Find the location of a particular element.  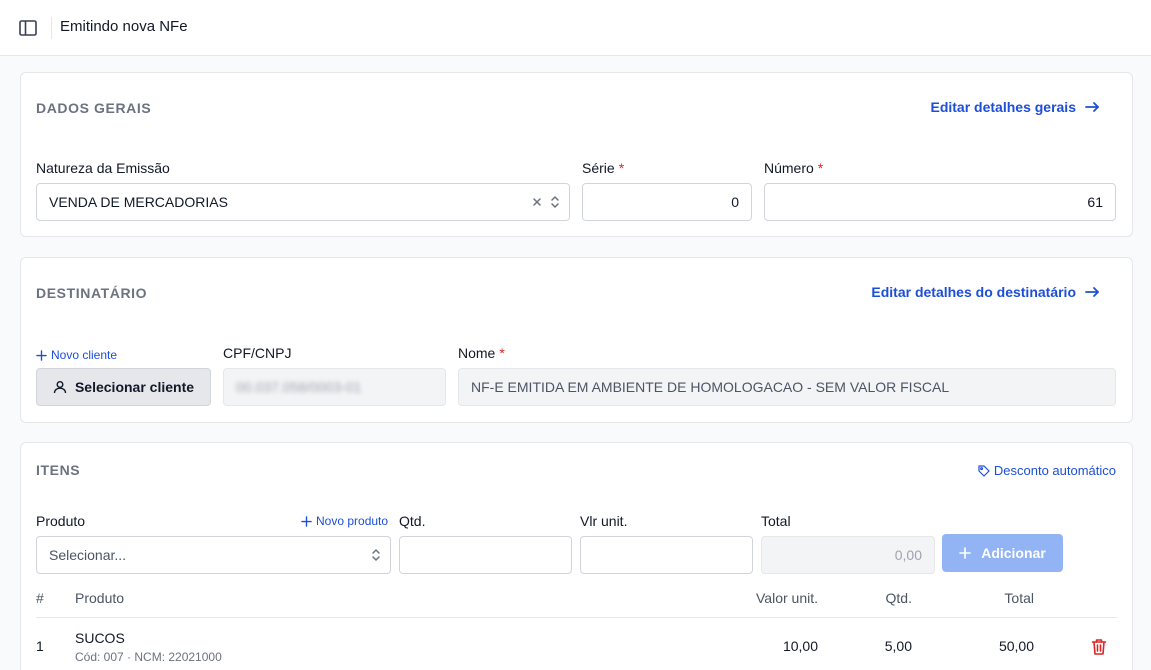

destinatario-title: DESTINATÁRIO is located at coordinates (92, 293).